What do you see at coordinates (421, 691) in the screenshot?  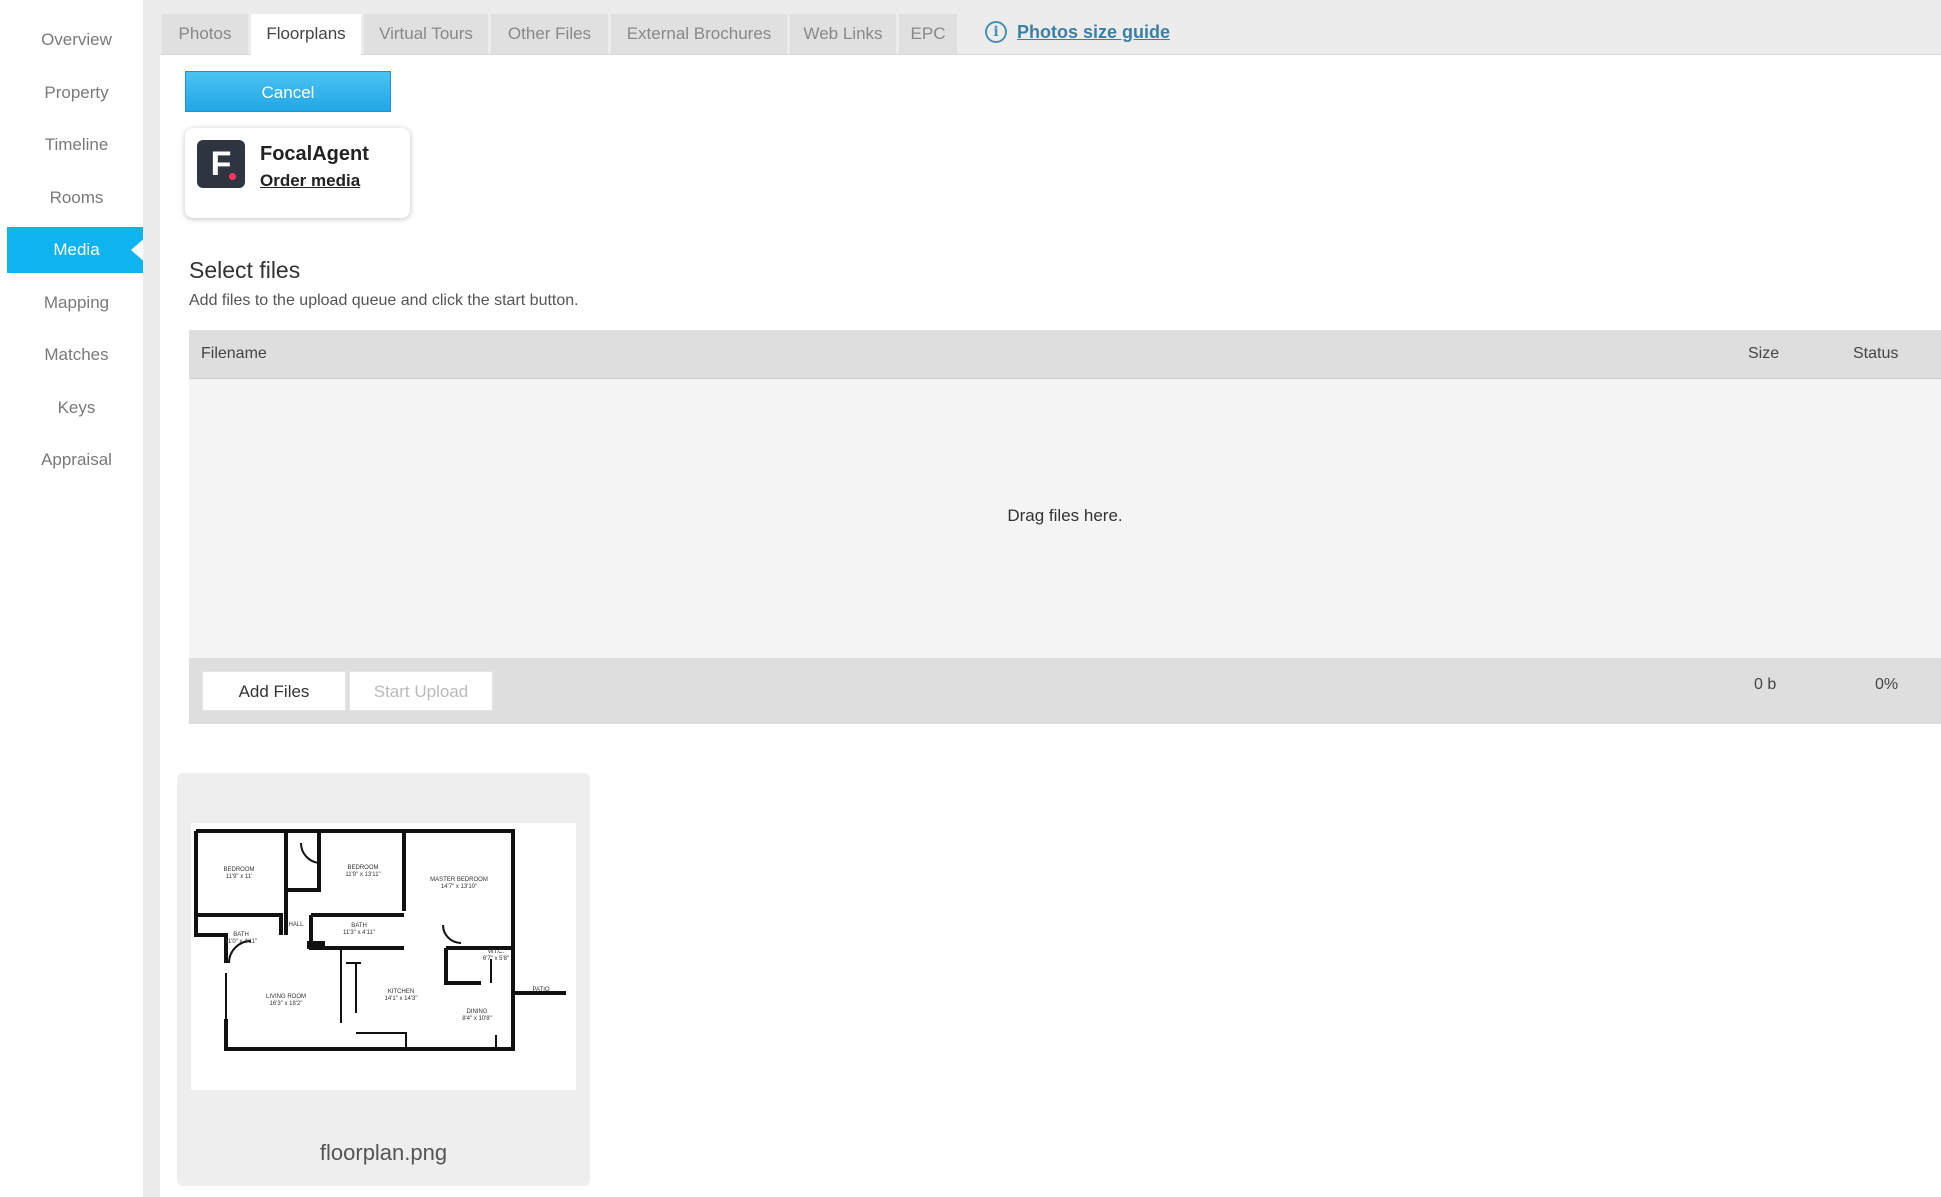 I see `start-upload-button: Start Upload` at bounding box center [421, 691].